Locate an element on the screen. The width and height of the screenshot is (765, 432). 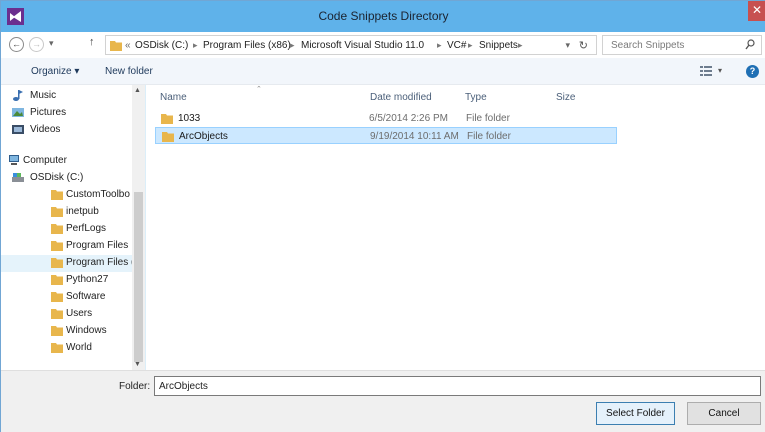
file-name: ArcObjects is located at coordinates (203, 136).